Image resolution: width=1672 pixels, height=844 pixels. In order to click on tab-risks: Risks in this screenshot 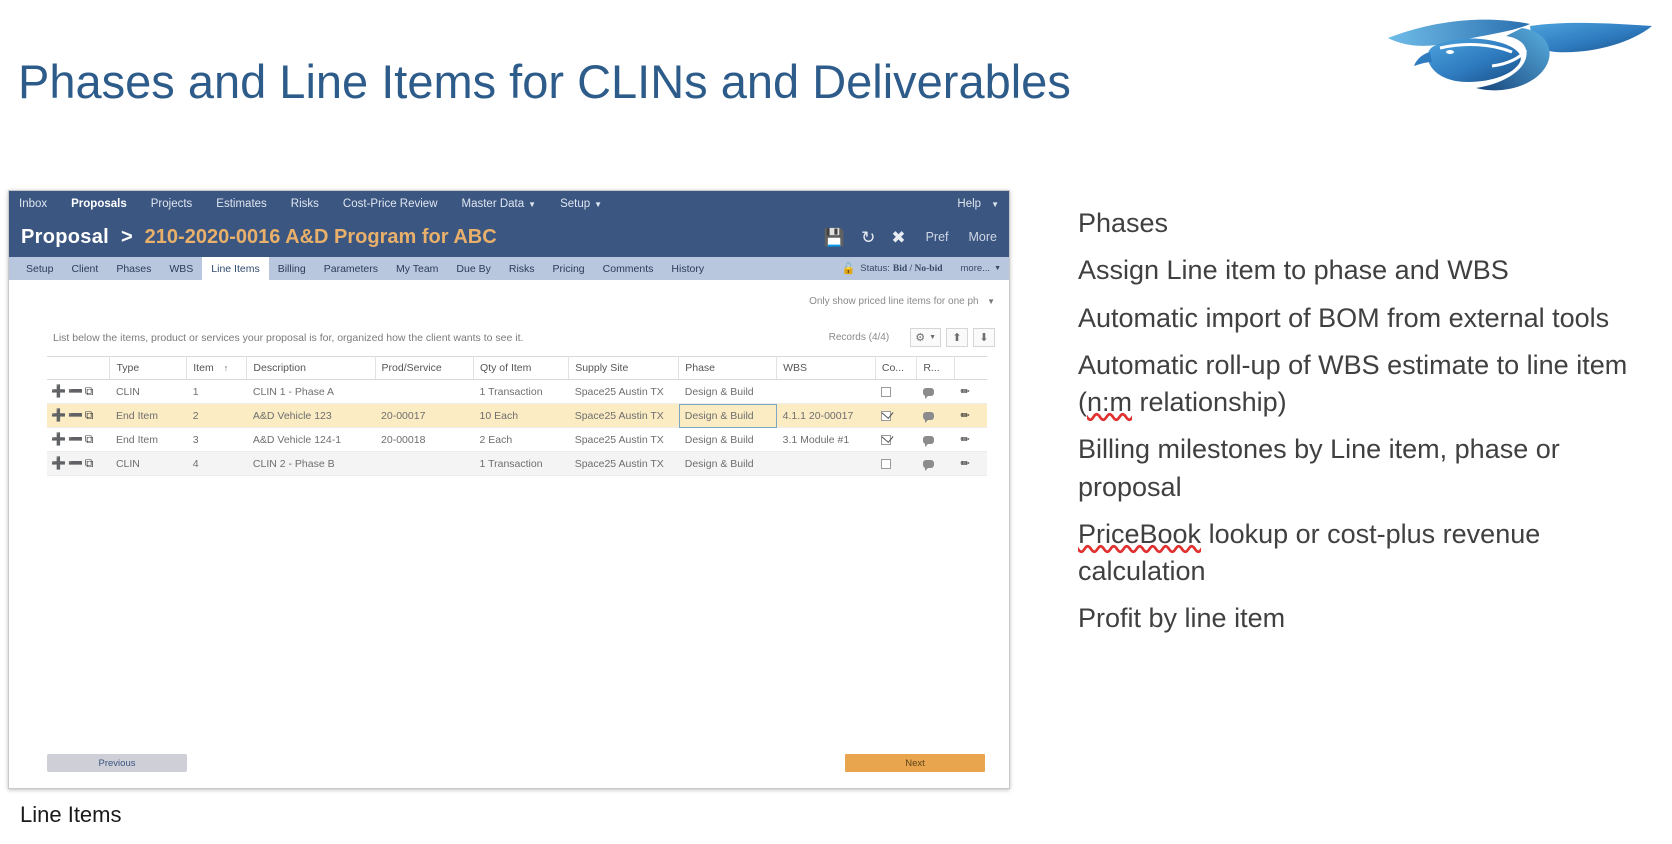, I will do `click(522, 268)`.